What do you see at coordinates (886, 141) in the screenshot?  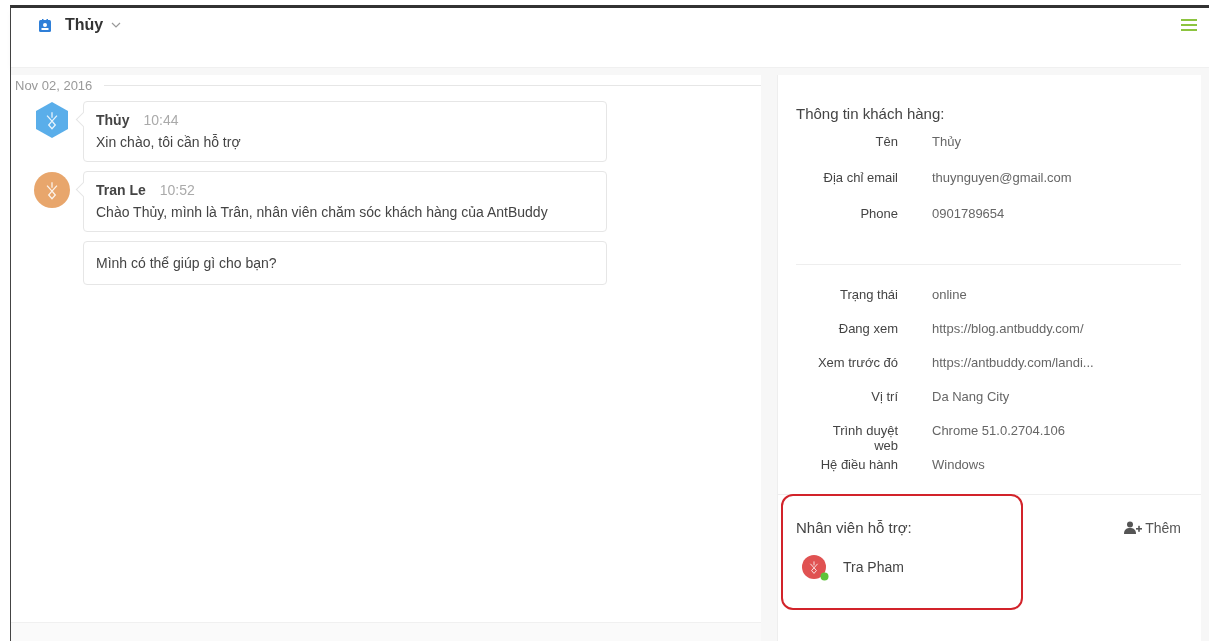 I see `field-label: Tên` at bounding box center [886, 141].